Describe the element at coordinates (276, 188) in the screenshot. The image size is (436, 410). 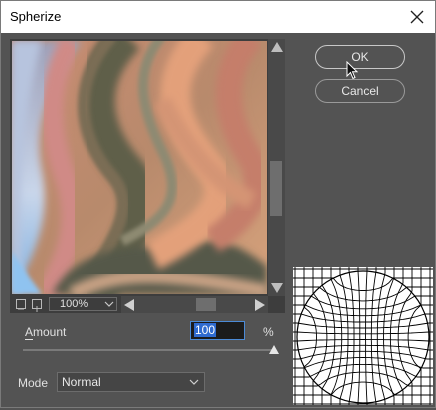
I see `vertical-scroll-thumb` at that location.